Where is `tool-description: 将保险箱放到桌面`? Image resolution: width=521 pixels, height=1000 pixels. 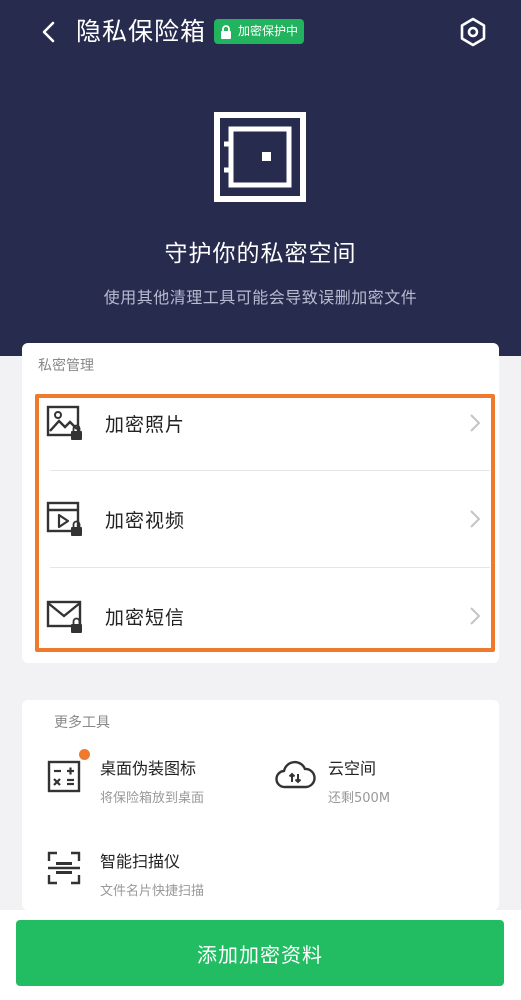
tool-description: 将保险箱放到桌面 is located at coordinates (152, 798).